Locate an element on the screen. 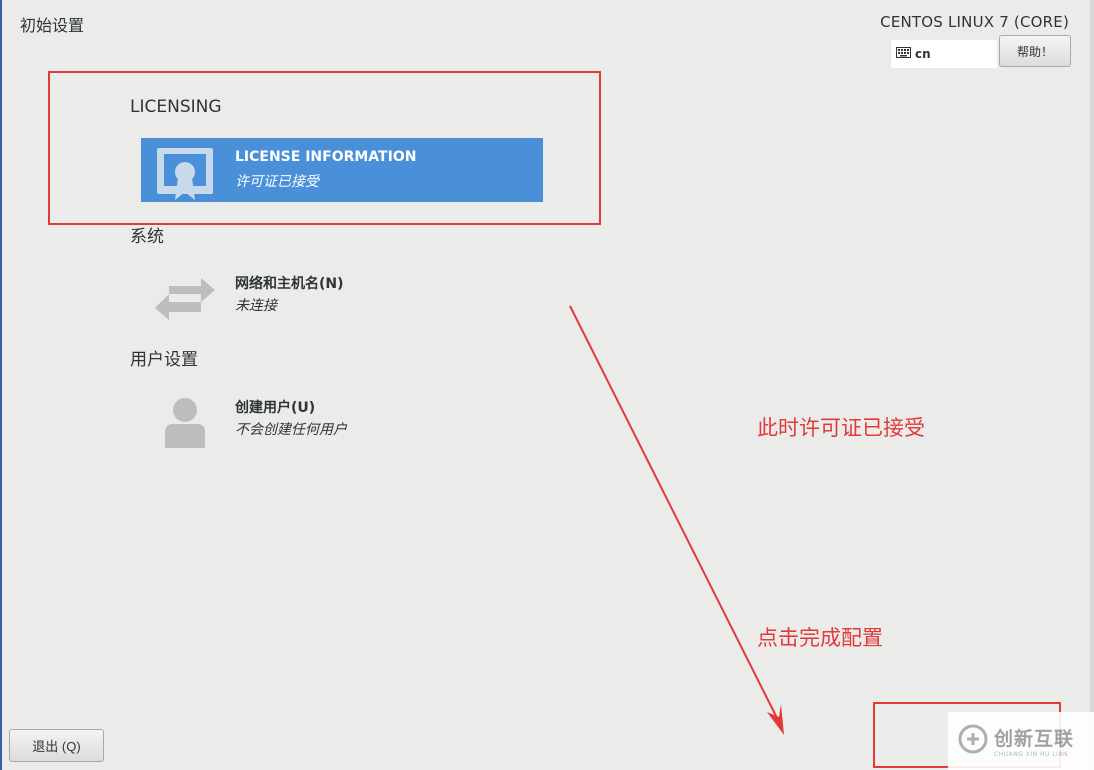  watermark: 创新互联 CHUANG XIN HU LIAN is located at coordinates (1021, 741).